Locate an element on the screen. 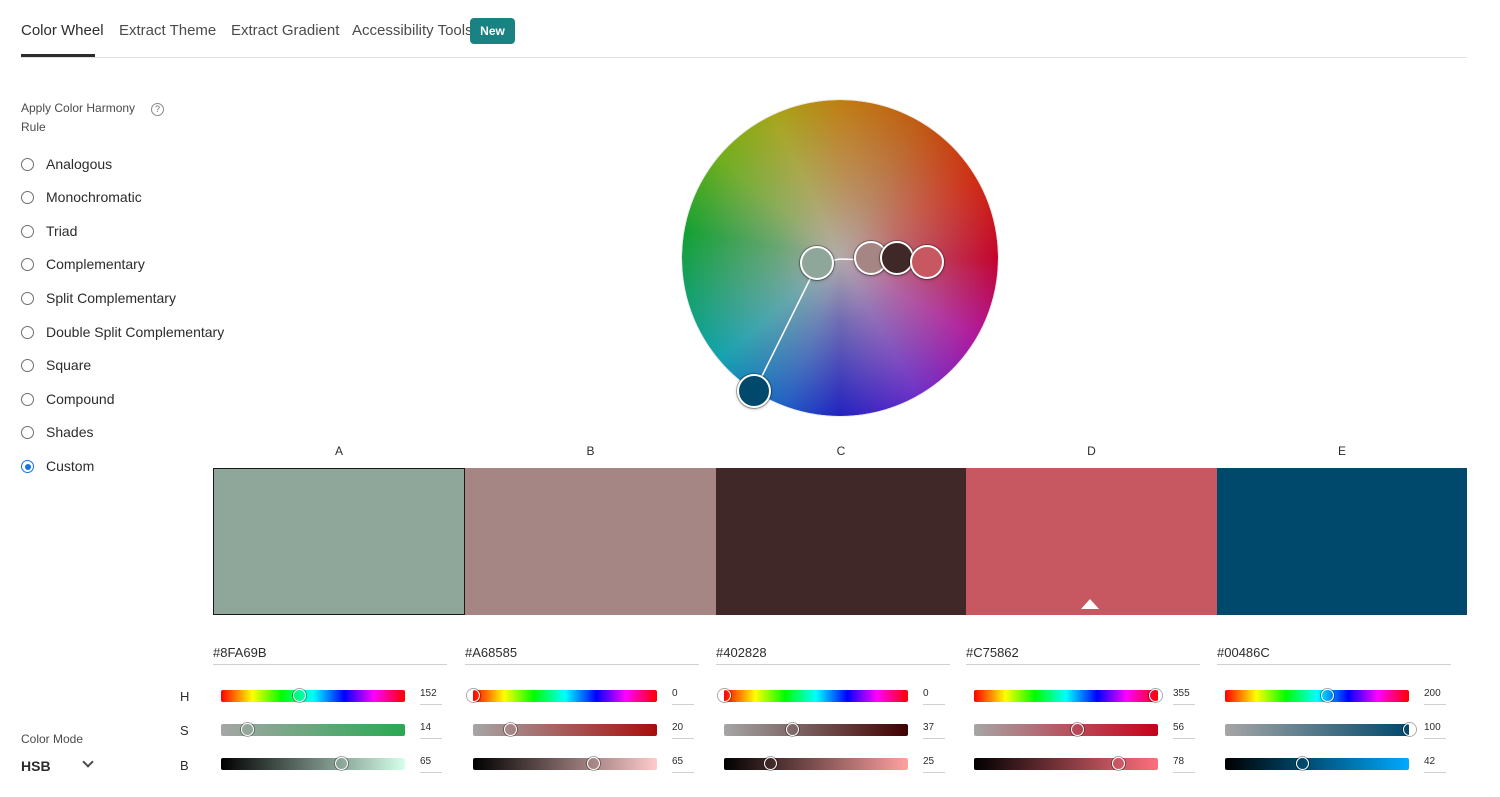 This screenshot has height=797, width=1500. help-icon: ? is located at coordinates (157, 109).